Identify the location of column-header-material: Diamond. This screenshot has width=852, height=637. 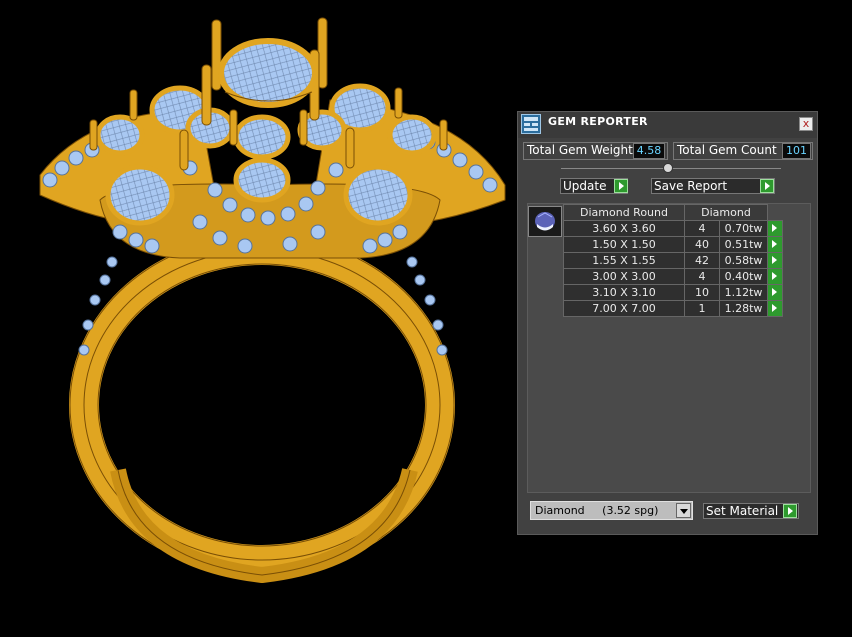
(726, 212).